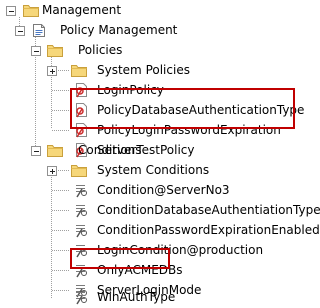 This screenshot has height=308, width=320. What do you see at coordinates (208, 210) in the screenshot?
I see `tree-node-label: ConditionDatabaseAuthentiationType` at bounding box center [208, 210].